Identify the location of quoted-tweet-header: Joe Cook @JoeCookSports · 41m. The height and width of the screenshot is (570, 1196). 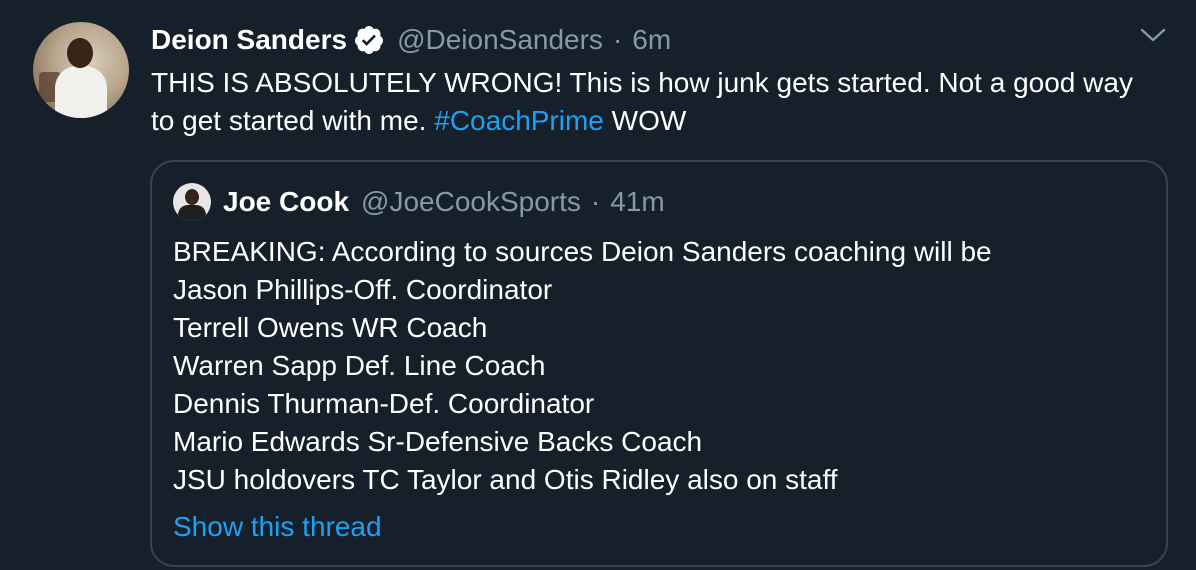
(444, 202).